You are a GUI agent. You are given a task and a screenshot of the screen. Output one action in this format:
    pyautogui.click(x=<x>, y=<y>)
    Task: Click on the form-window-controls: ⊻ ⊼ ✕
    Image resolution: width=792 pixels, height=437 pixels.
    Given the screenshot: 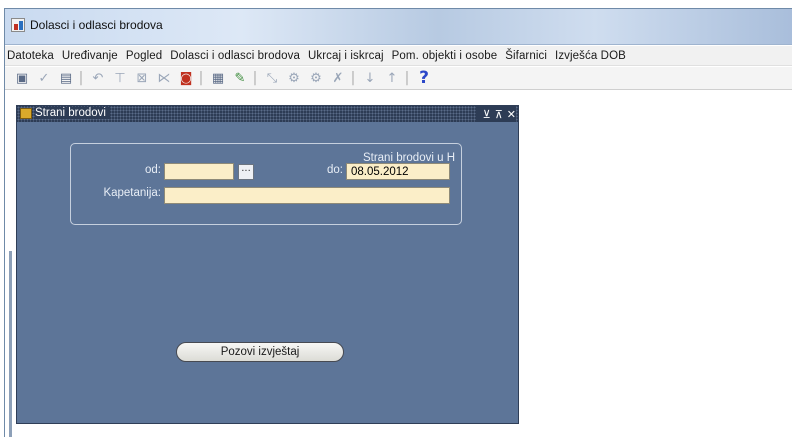 What is the action you would take?
    pyautogui.click(x=495, y=114)
    